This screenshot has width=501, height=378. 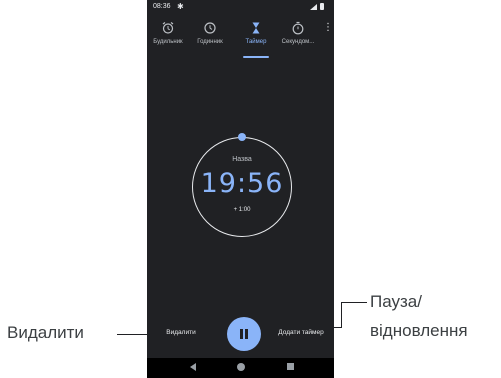 I want to click on battery-icon, so click(x=322, y=6).